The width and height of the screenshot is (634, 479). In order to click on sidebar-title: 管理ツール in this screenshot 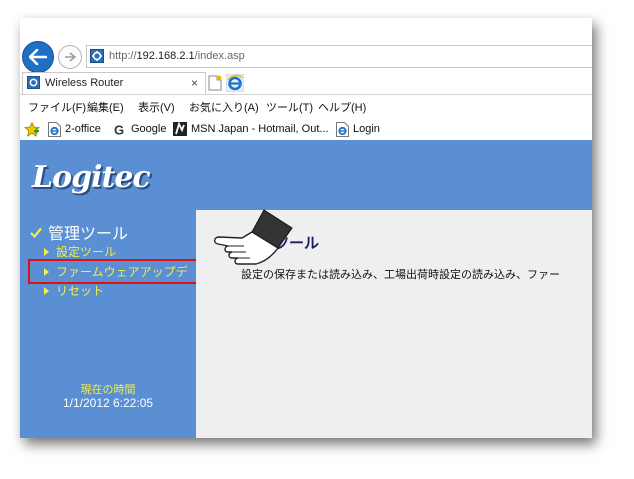, I will do `click(79, 232)`.